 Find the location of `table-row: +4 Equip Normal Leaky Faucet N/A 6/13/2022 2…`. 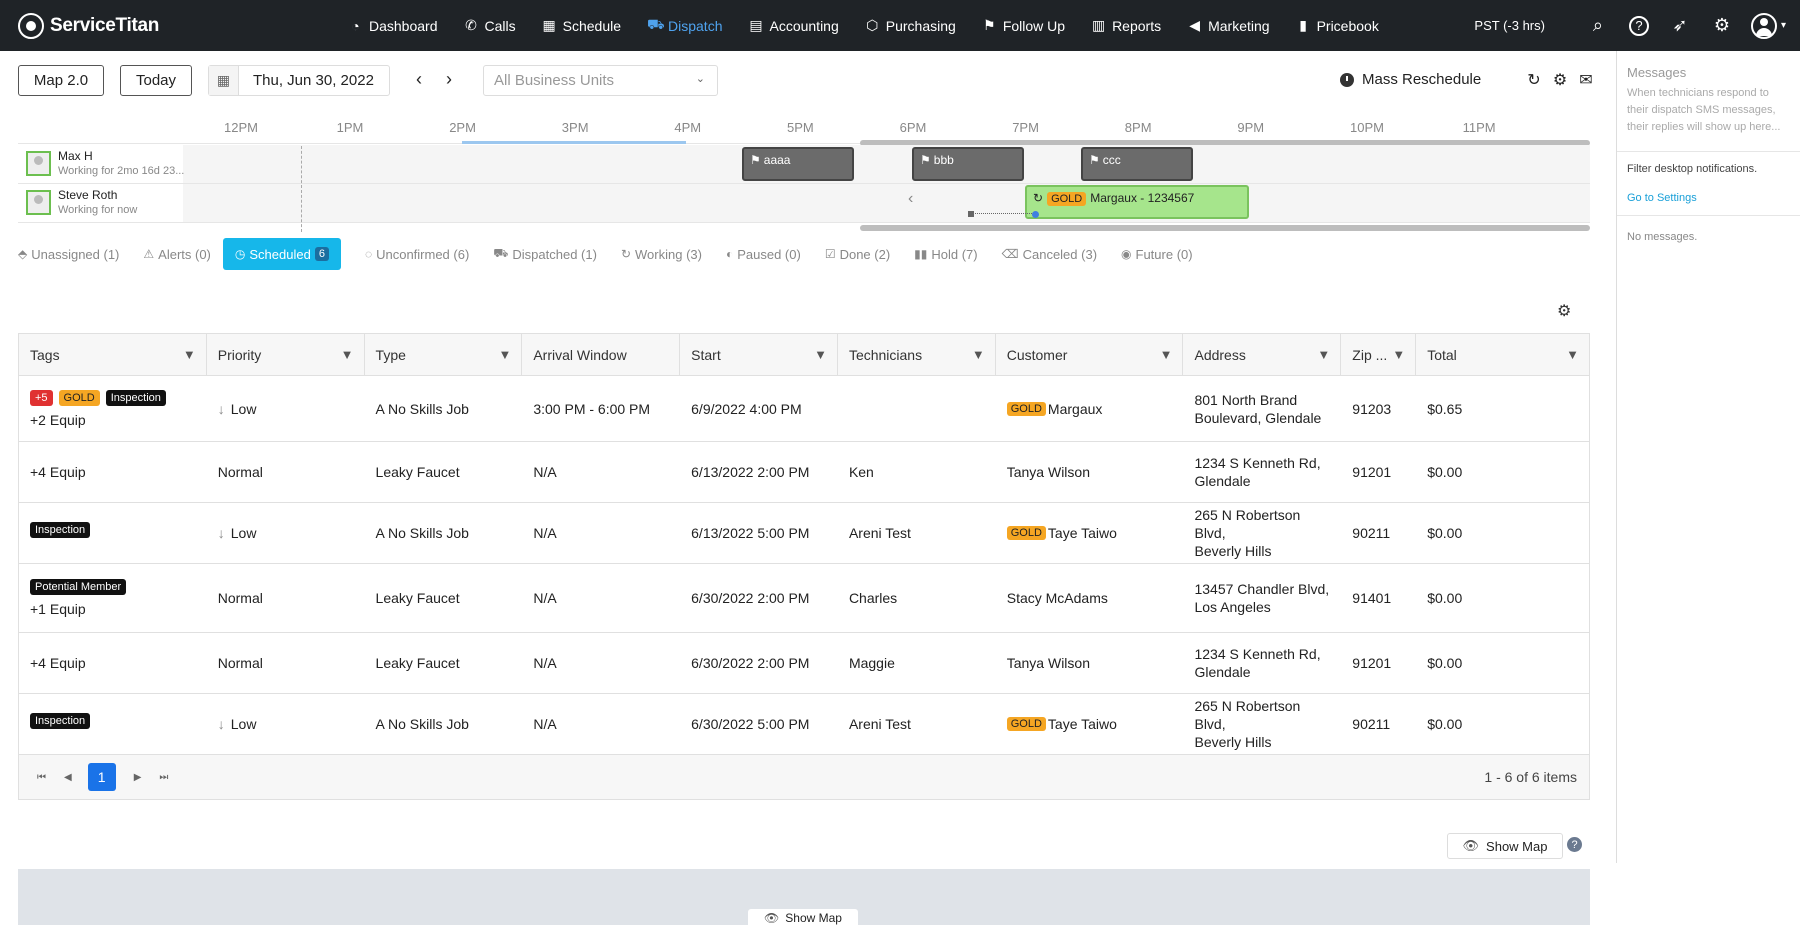

table-row: +4 Equip Normal Leaky Faucet N/A 6/13/2022 2… is located at coordinates (804, 472).